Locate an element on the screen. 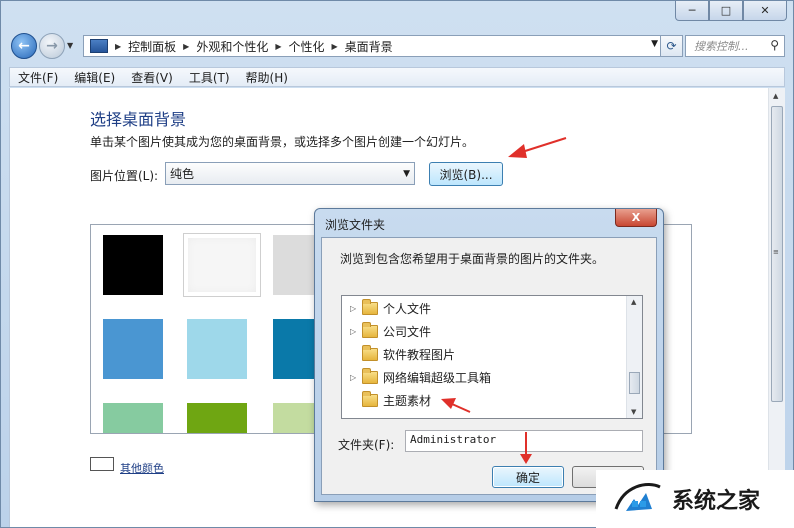 Image resolution: width=794 pixels, height=528 pixels. maximize-icon: □ is located at coordinates (726, 10).